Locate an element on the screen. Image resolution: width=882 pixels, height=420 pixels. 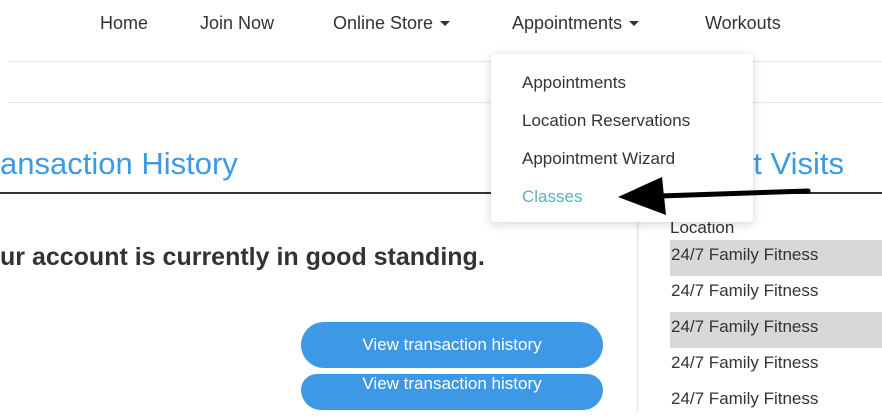
menu-item-appointments: Appointments is located at coordinates (574, 83).